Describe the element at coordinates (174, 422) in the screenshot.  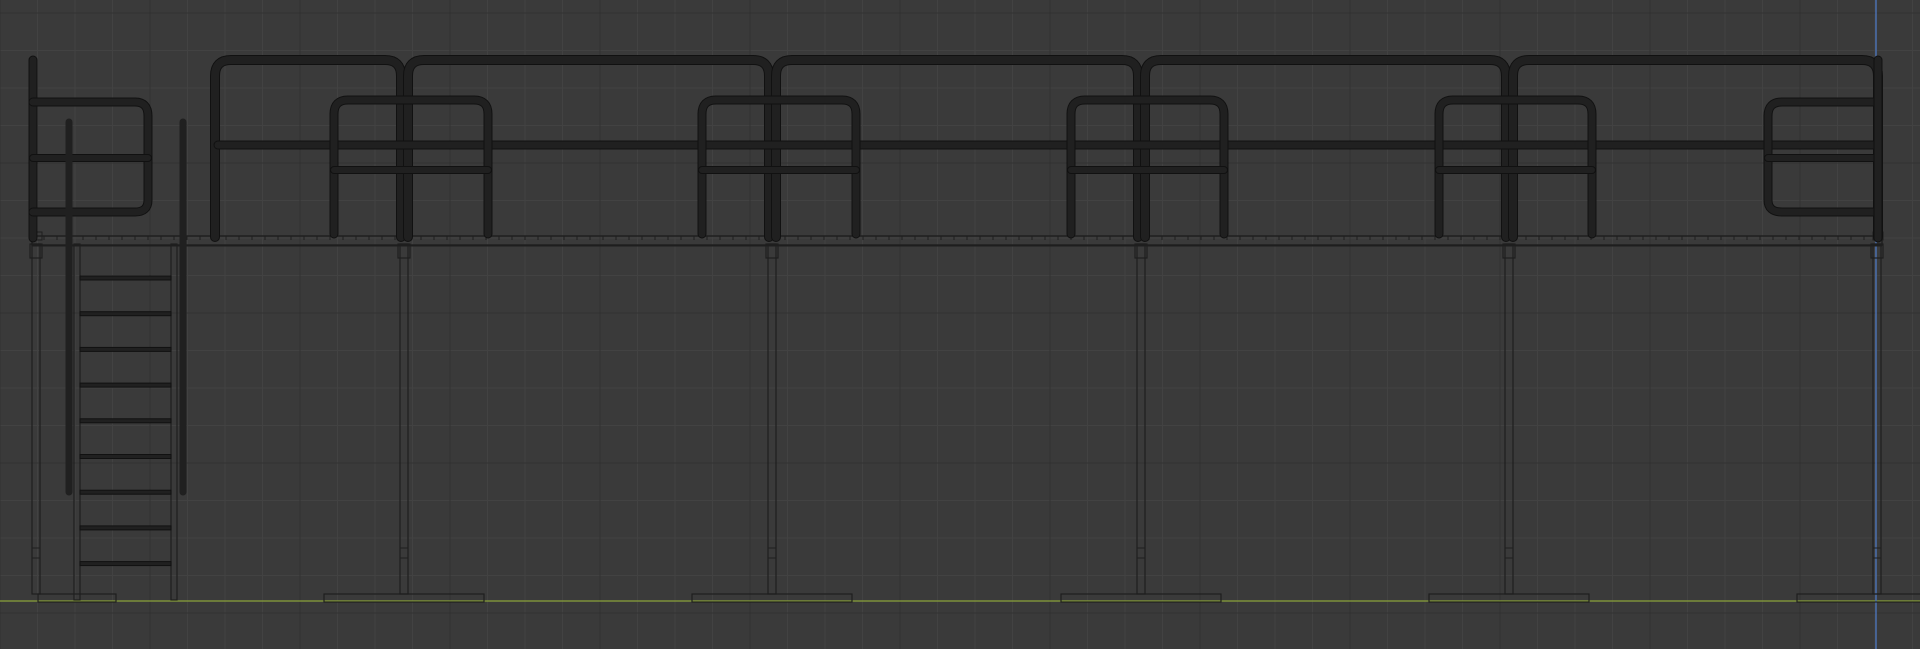
I see `ladder-stile-right` at that location.